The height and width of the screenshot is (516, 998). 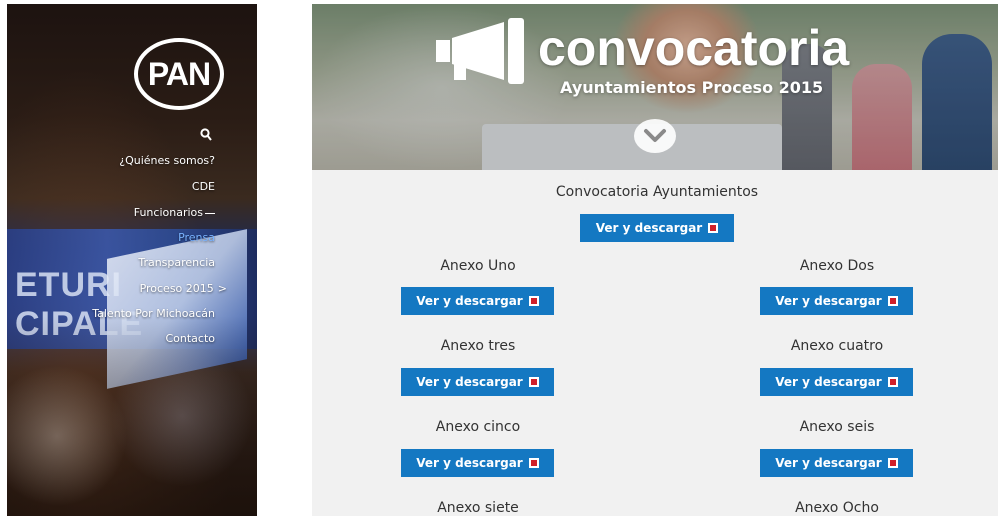 I want to click on sidebar-crowd-photo, so click(x=132, y=416).